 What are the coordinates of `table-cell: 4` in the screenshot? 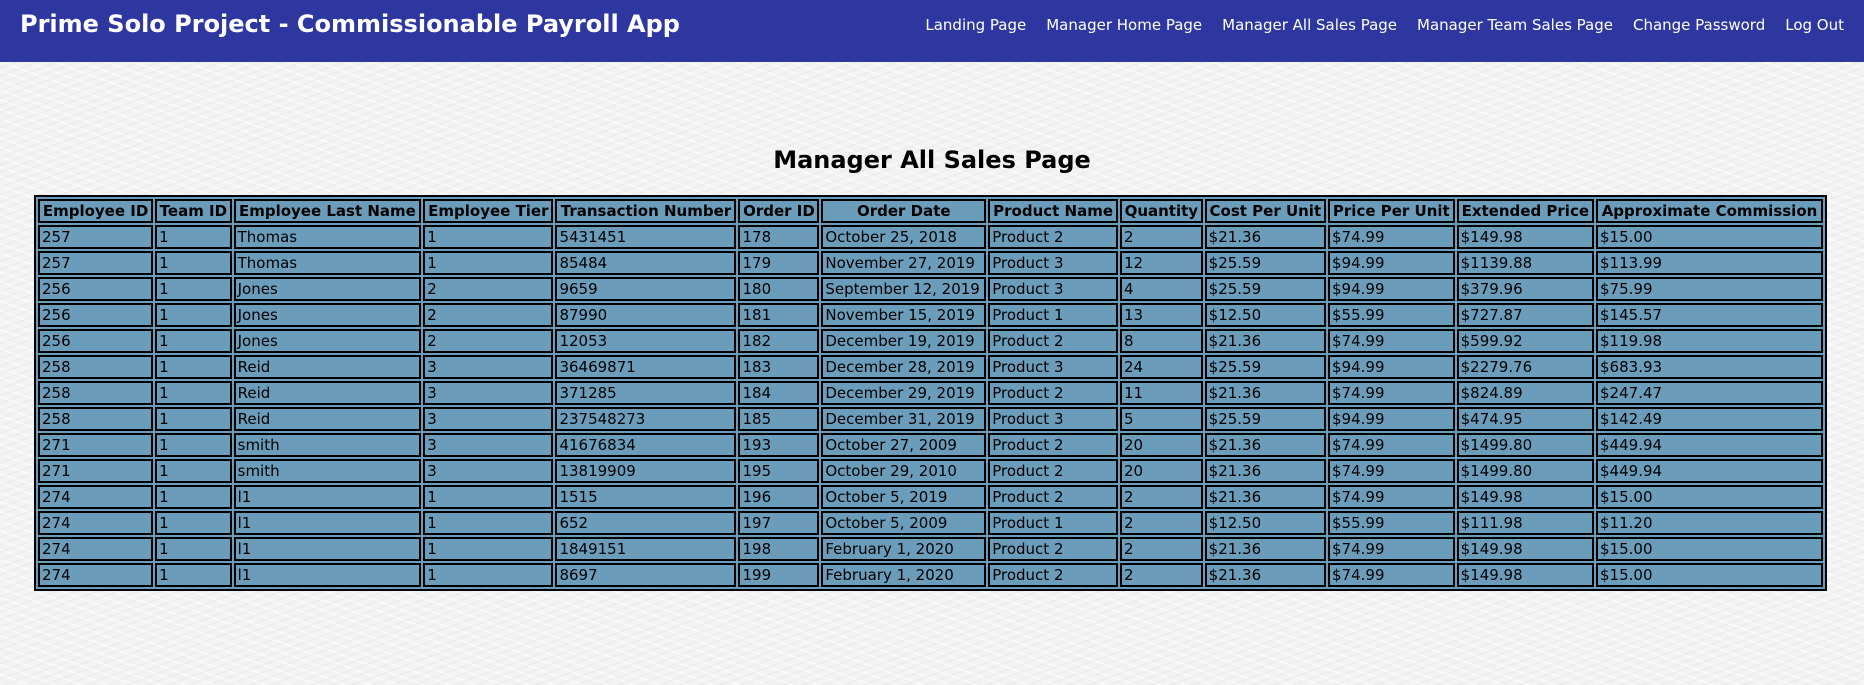 It's located at (1161, 289).